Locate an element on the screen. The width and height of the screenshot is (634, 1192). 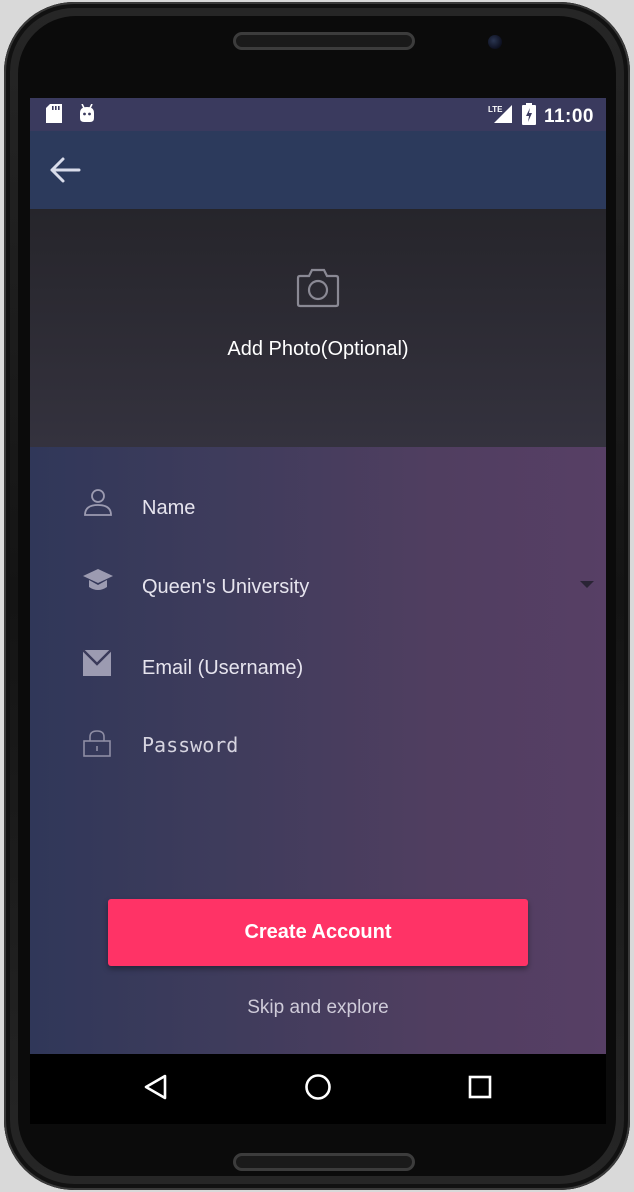
lte-signal-icon: LTE is located at coordinates (501, 116).